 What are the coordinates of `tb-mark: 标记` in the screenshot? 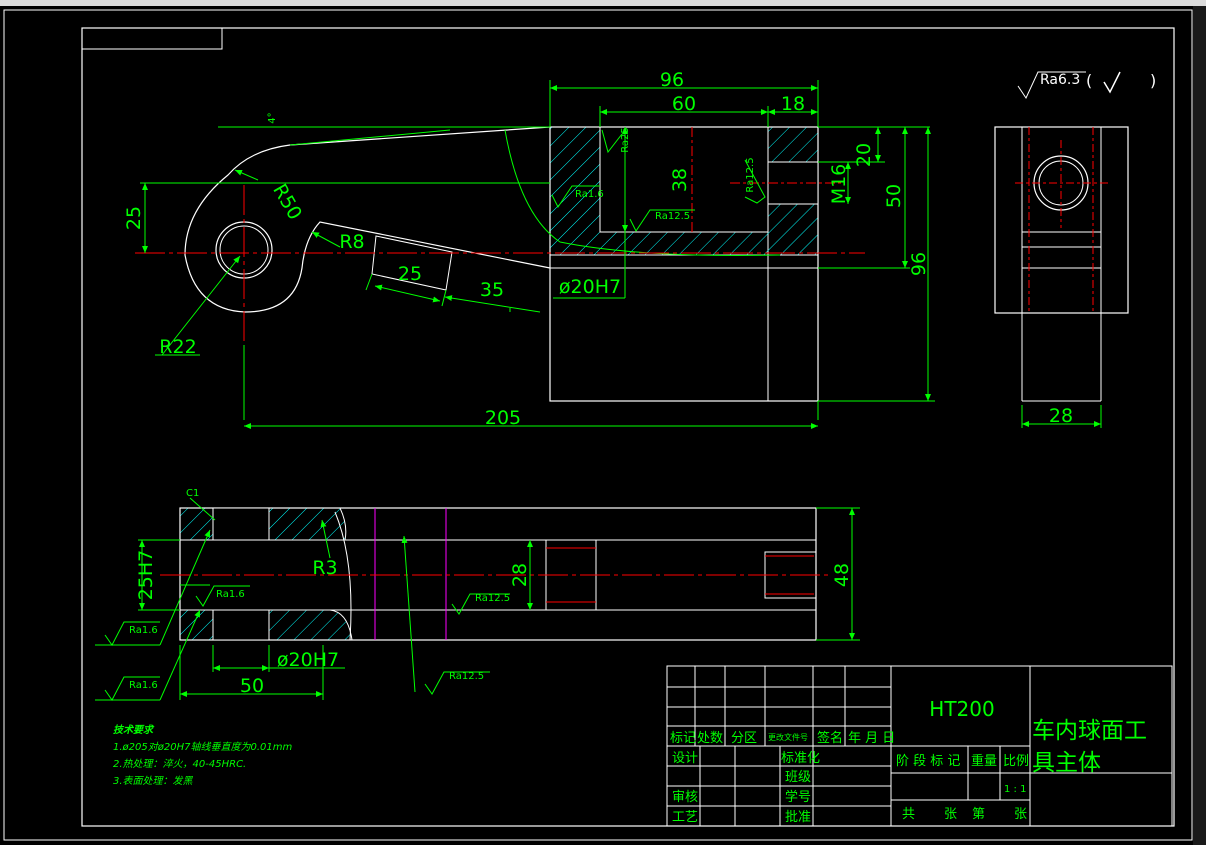 It's located at (683, 738).